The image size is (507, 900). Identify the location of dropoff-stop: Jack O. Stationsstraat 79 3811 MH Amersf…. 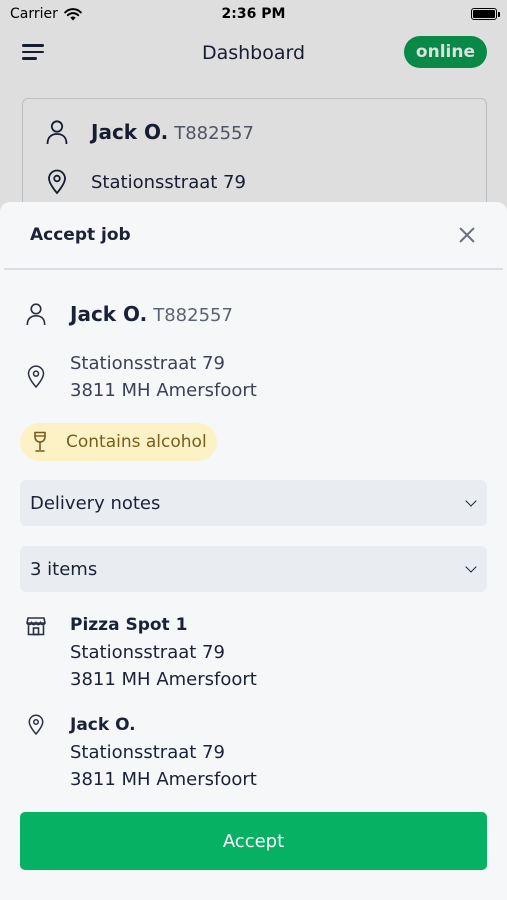
(140, 752).